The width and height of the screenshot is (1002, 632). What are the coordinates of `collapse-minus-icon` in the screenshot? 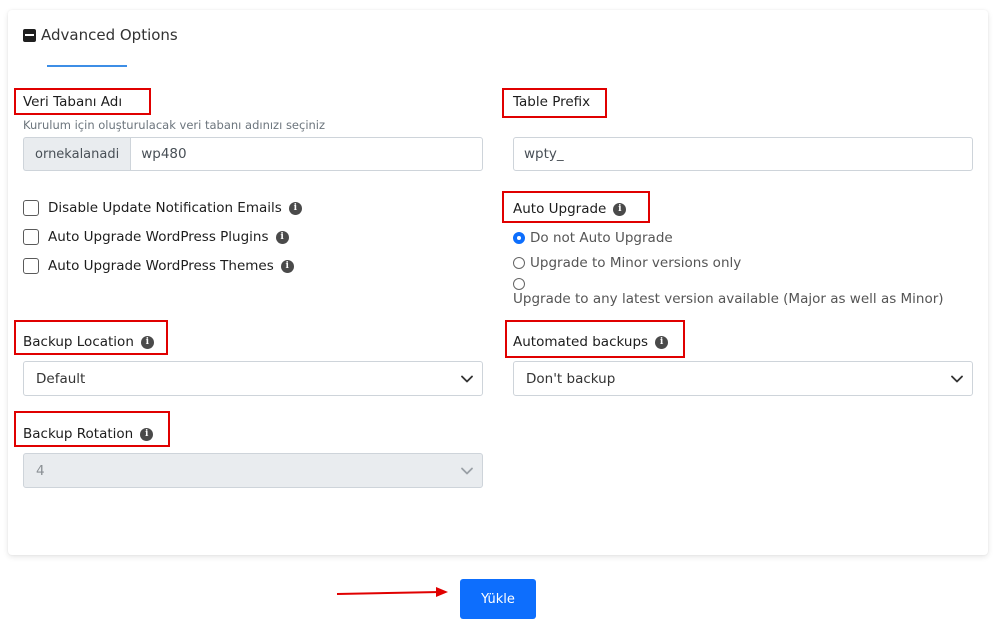 It's located at (29, 35).